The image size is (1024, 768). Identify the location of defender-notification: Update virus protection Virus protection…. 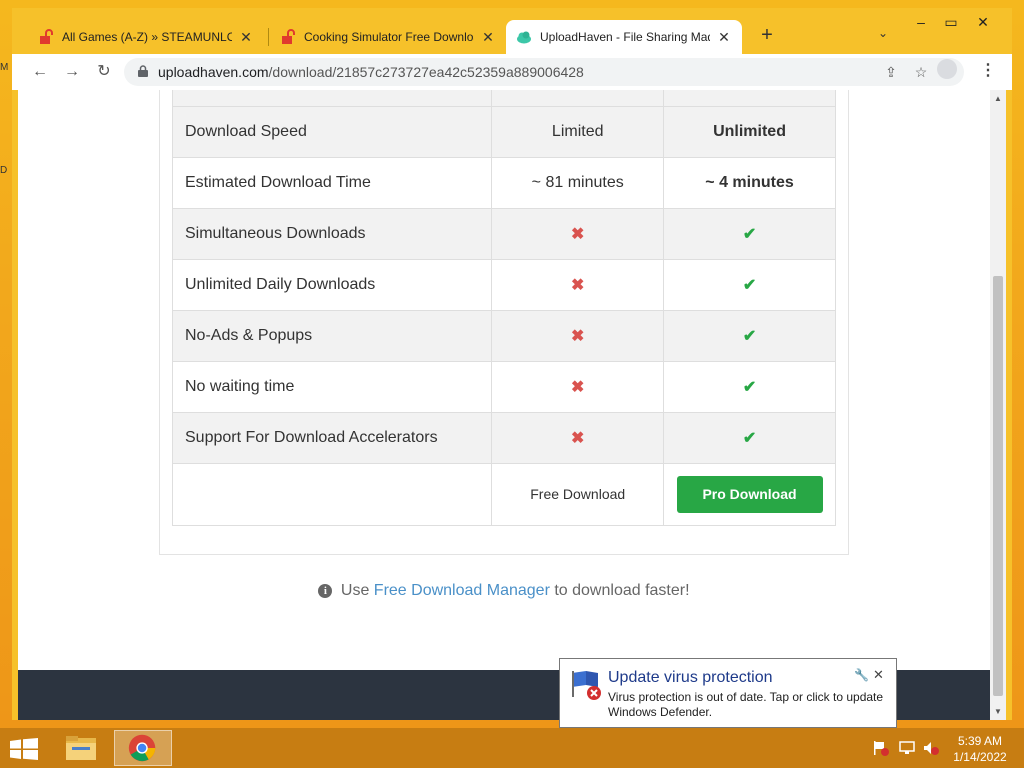
(728, 693).